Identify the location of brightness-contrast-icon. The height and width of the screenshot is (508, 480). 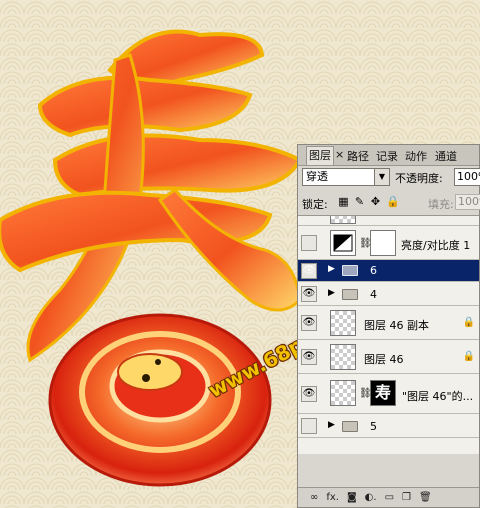
(343, 243).